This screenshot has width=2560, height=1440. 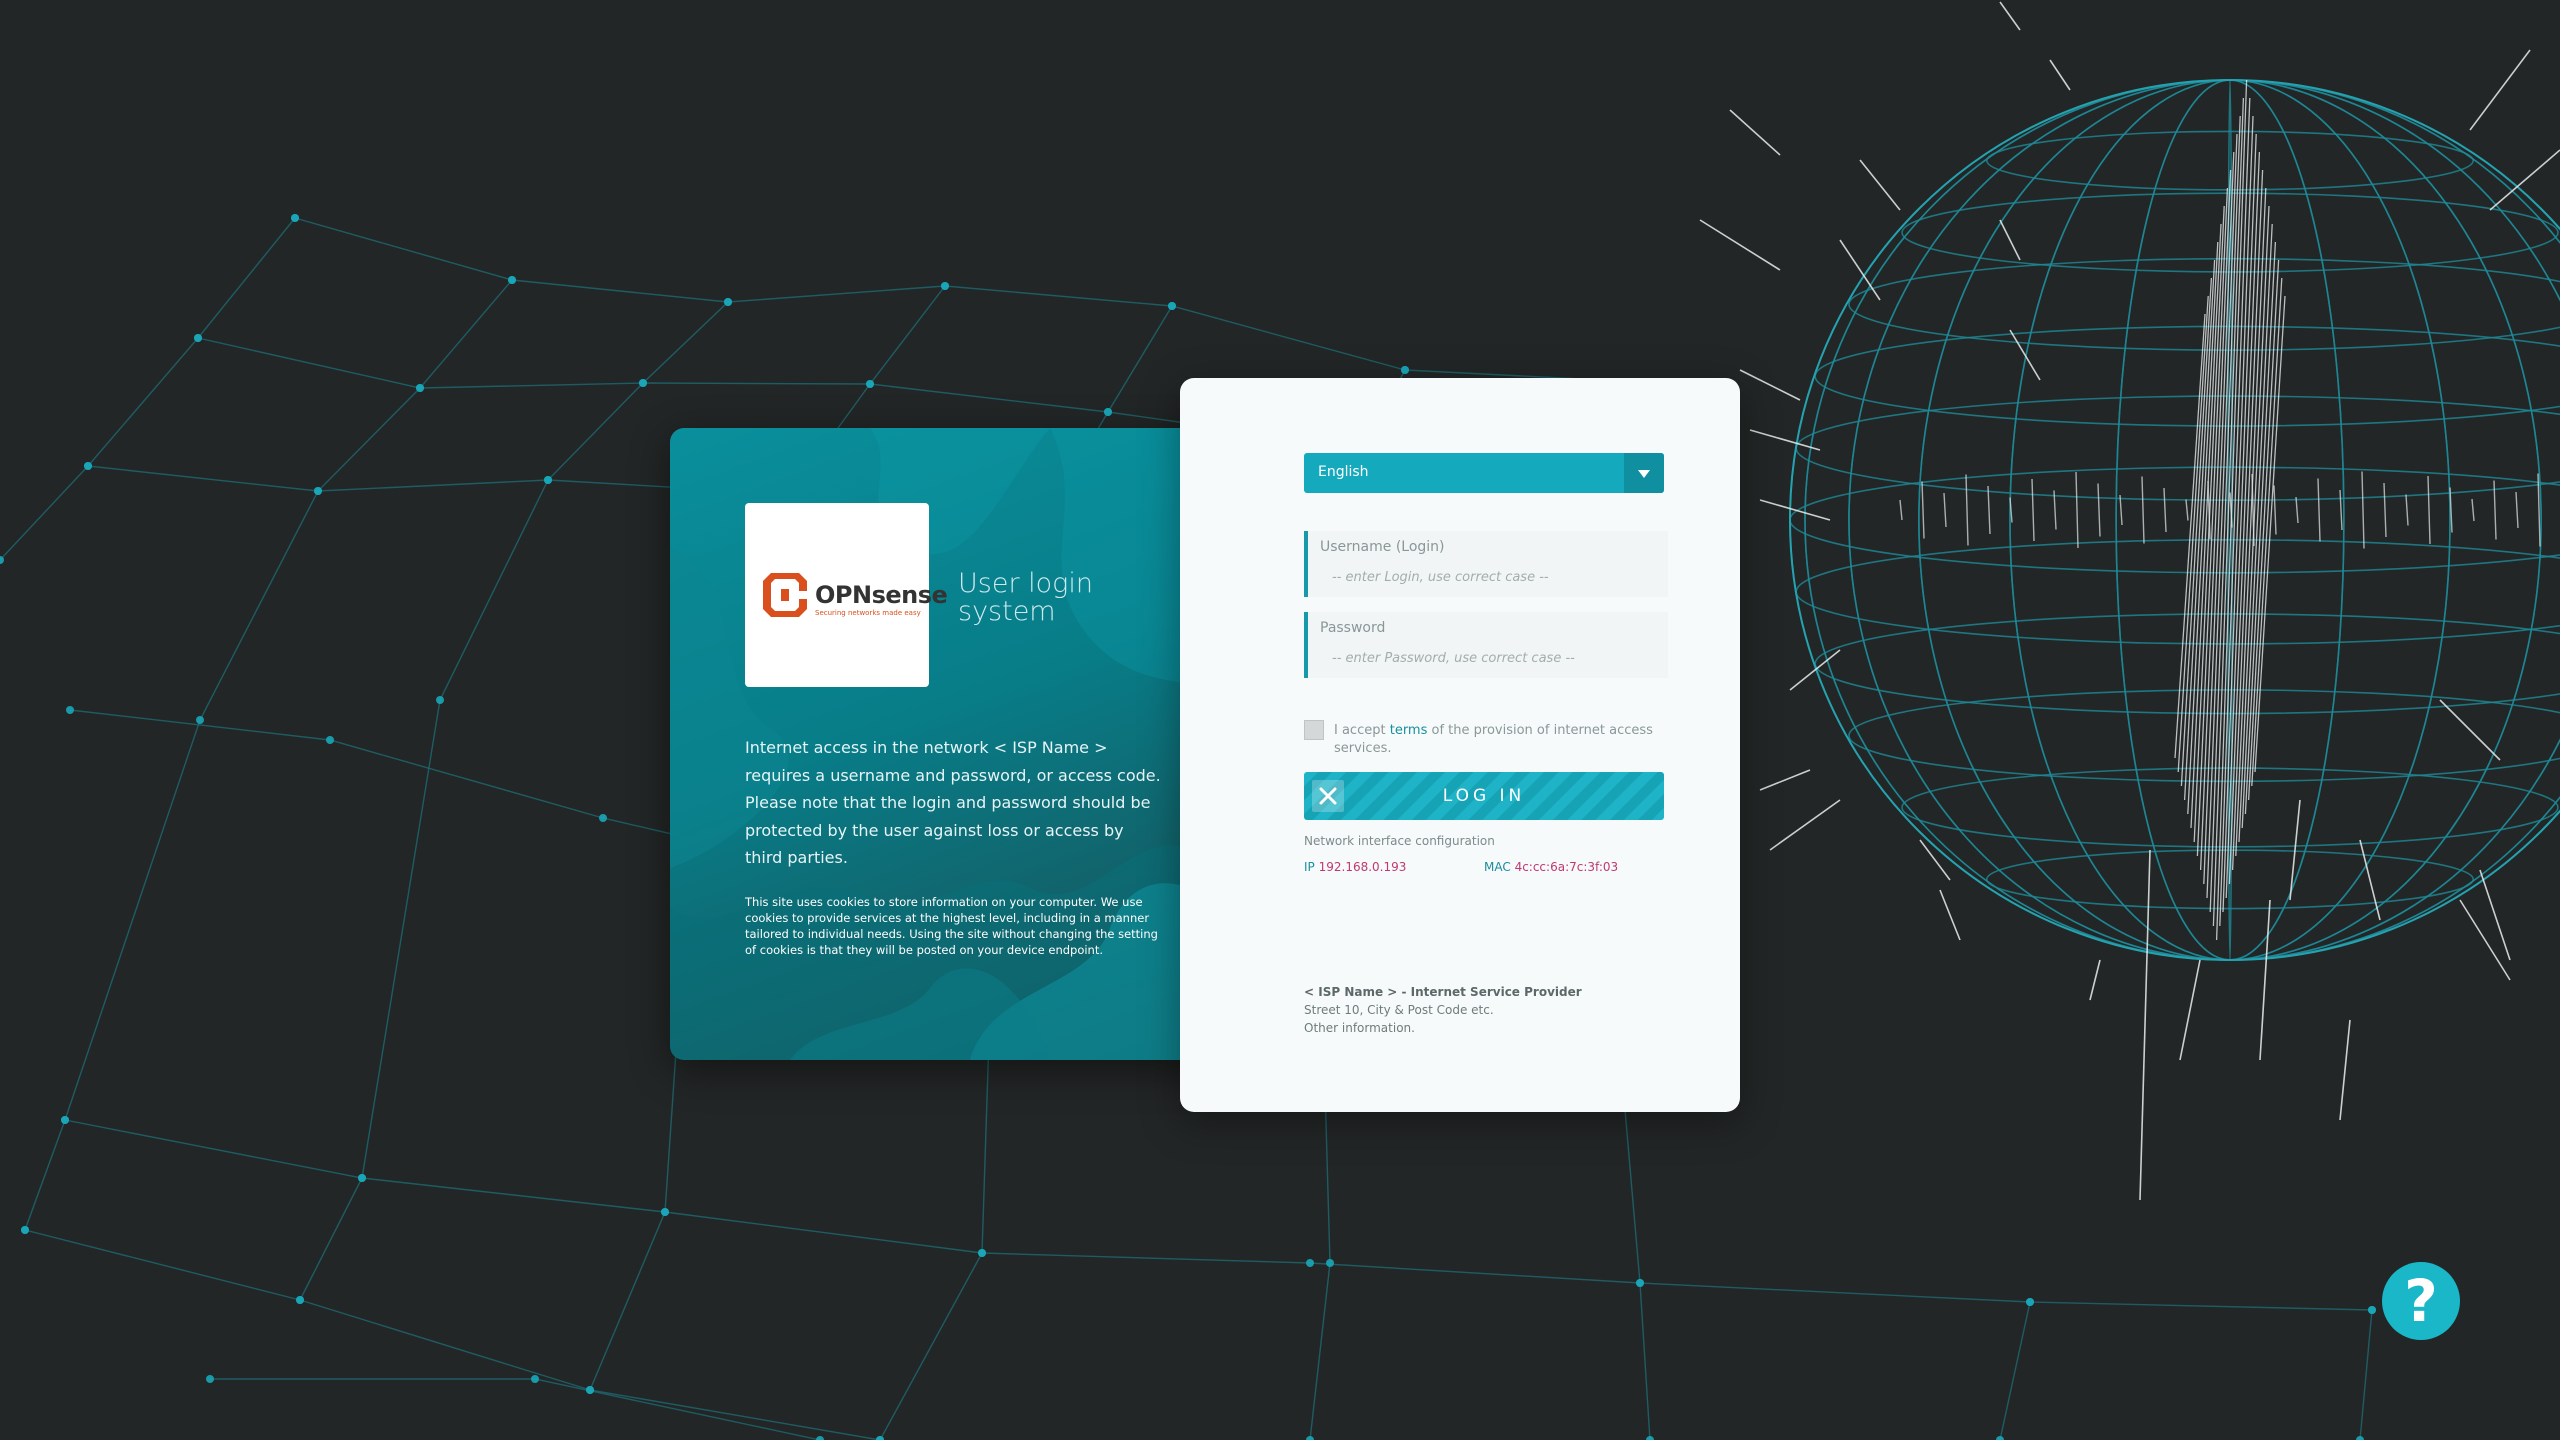 What do you see at coordinates (1359, 1028) in the screenshot?
I see `isp-other-info: Other information.` at bounding box center [1359, 1028].